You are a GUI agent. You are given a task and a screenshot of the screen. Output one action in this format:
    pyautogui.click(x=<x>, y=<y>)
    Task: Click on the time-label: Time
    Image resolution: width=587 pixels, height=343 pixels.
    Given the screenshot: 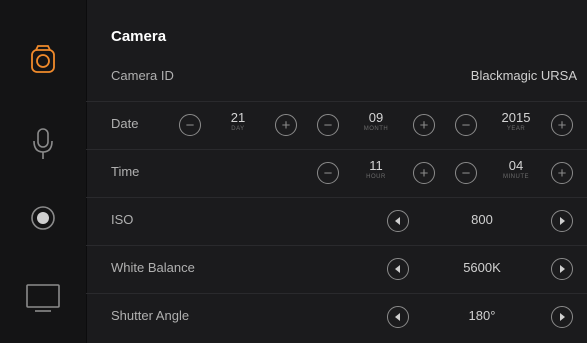 What is the action you would take?
    pyautogui.click(x=125, y=171)
    